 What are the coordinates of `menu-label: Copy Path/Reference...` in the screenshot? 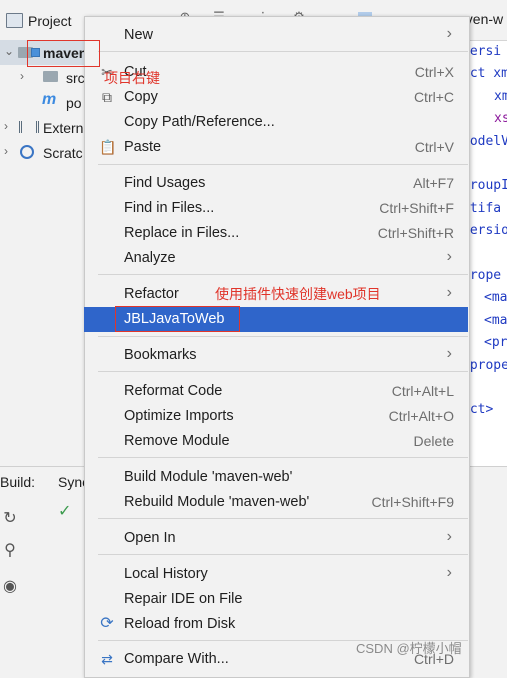 It's located at (199, 122).